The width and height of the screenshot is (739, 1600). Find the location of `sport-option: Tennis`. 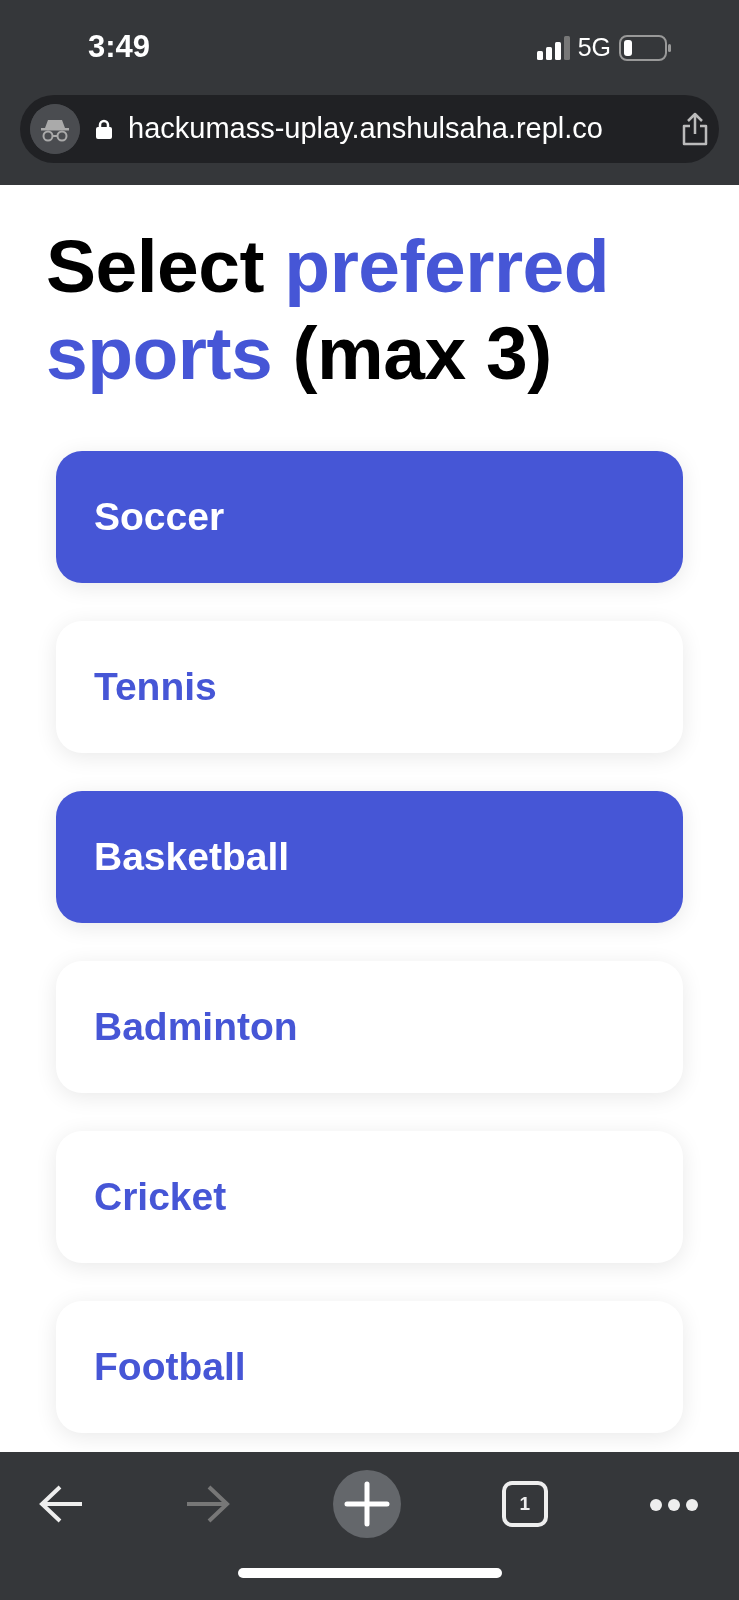

sport-option: Tennis is located at coordinates (369, 687).